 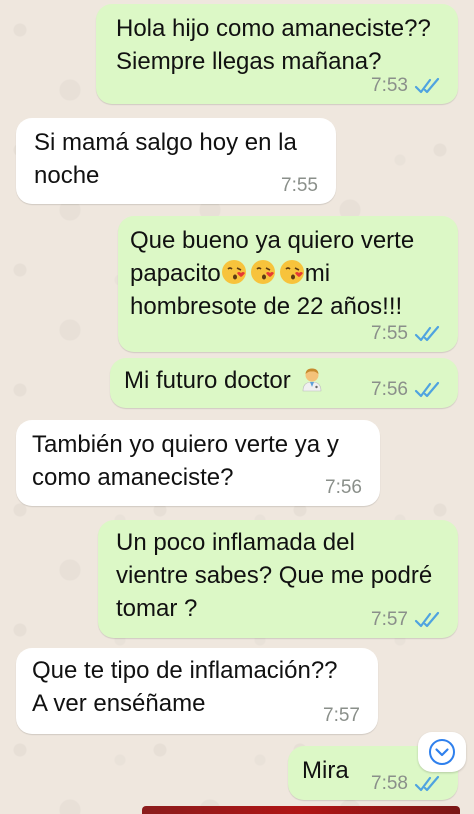 What do you see at coordinates (389, 85) in the screenshot?
I see `message-time: 7:53` at bounding box center [389, 85].